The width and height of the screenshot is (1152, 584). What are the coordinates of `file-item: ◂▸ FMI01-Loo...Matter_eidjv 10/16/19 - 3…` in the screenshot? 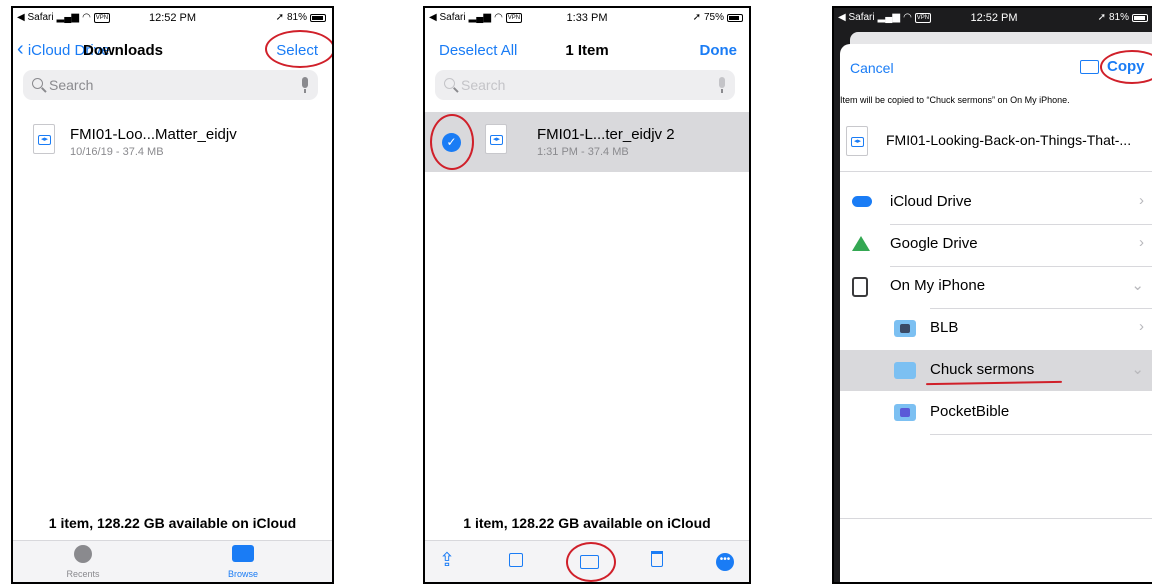 It's located at (172, 143).